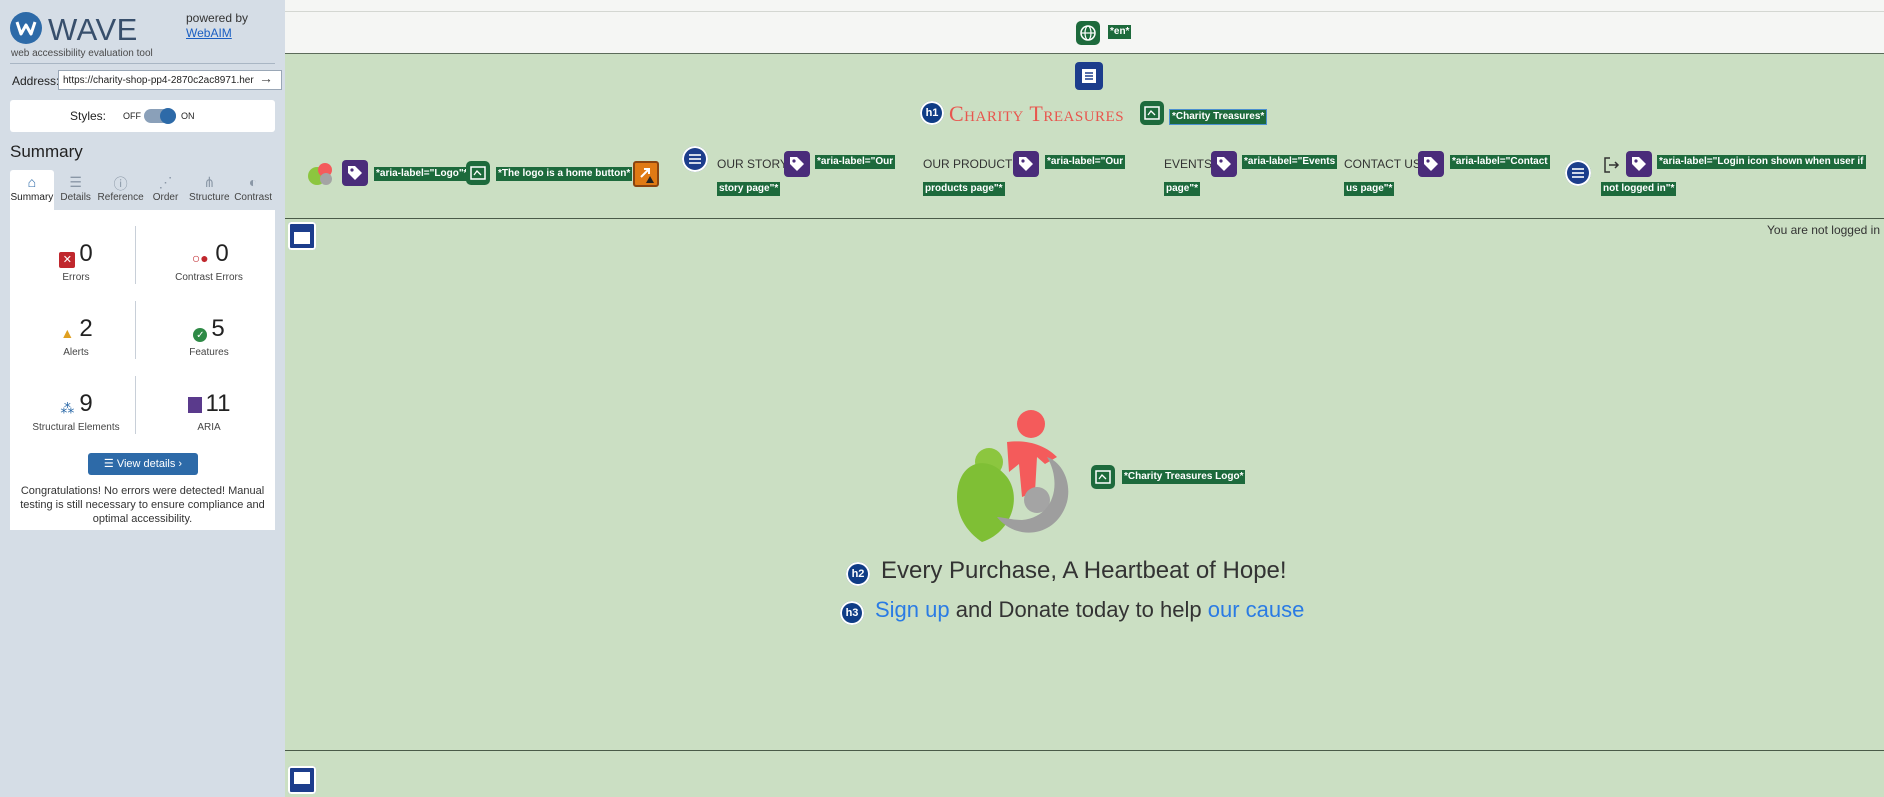 The width and height of the screenshot is (1884, 797). Describe the element at coordinates (75, 197) in the screenshot. I see `tab-label: Details` at that location.